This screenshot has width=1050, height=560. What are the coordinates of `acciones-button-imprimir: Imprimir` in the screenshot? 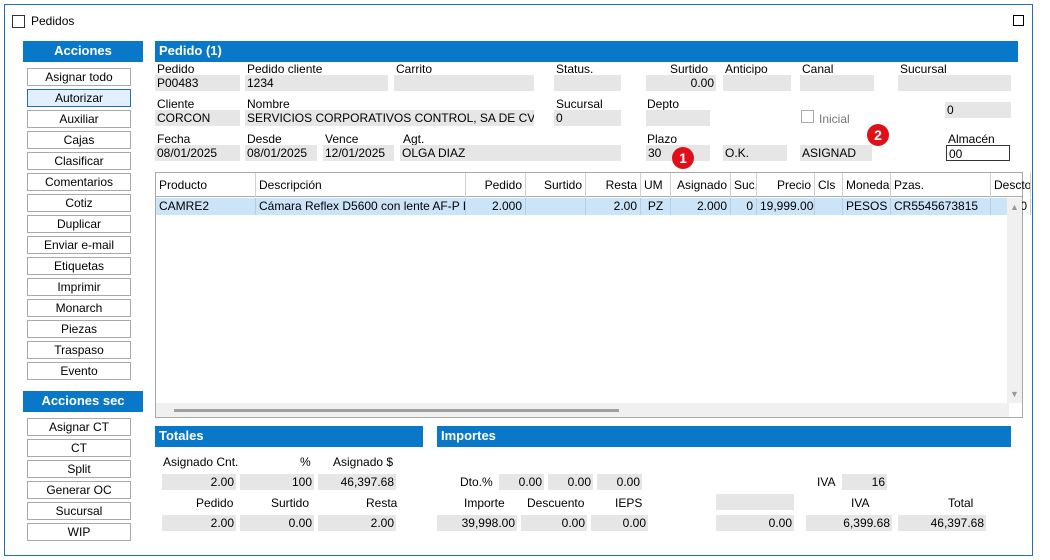 It's located at (79, 287).